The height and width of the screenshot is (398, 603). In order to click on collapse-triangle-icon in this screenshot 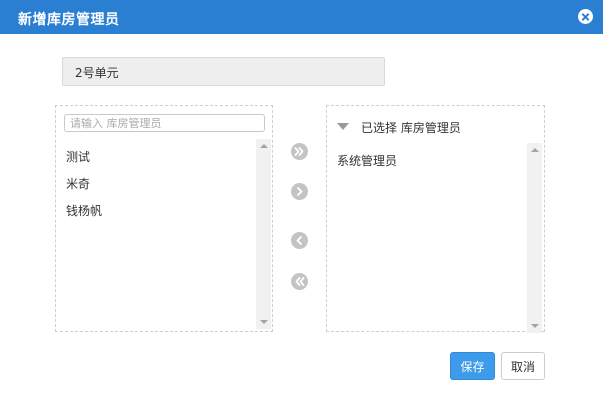, I will do `click(343, 126)`.